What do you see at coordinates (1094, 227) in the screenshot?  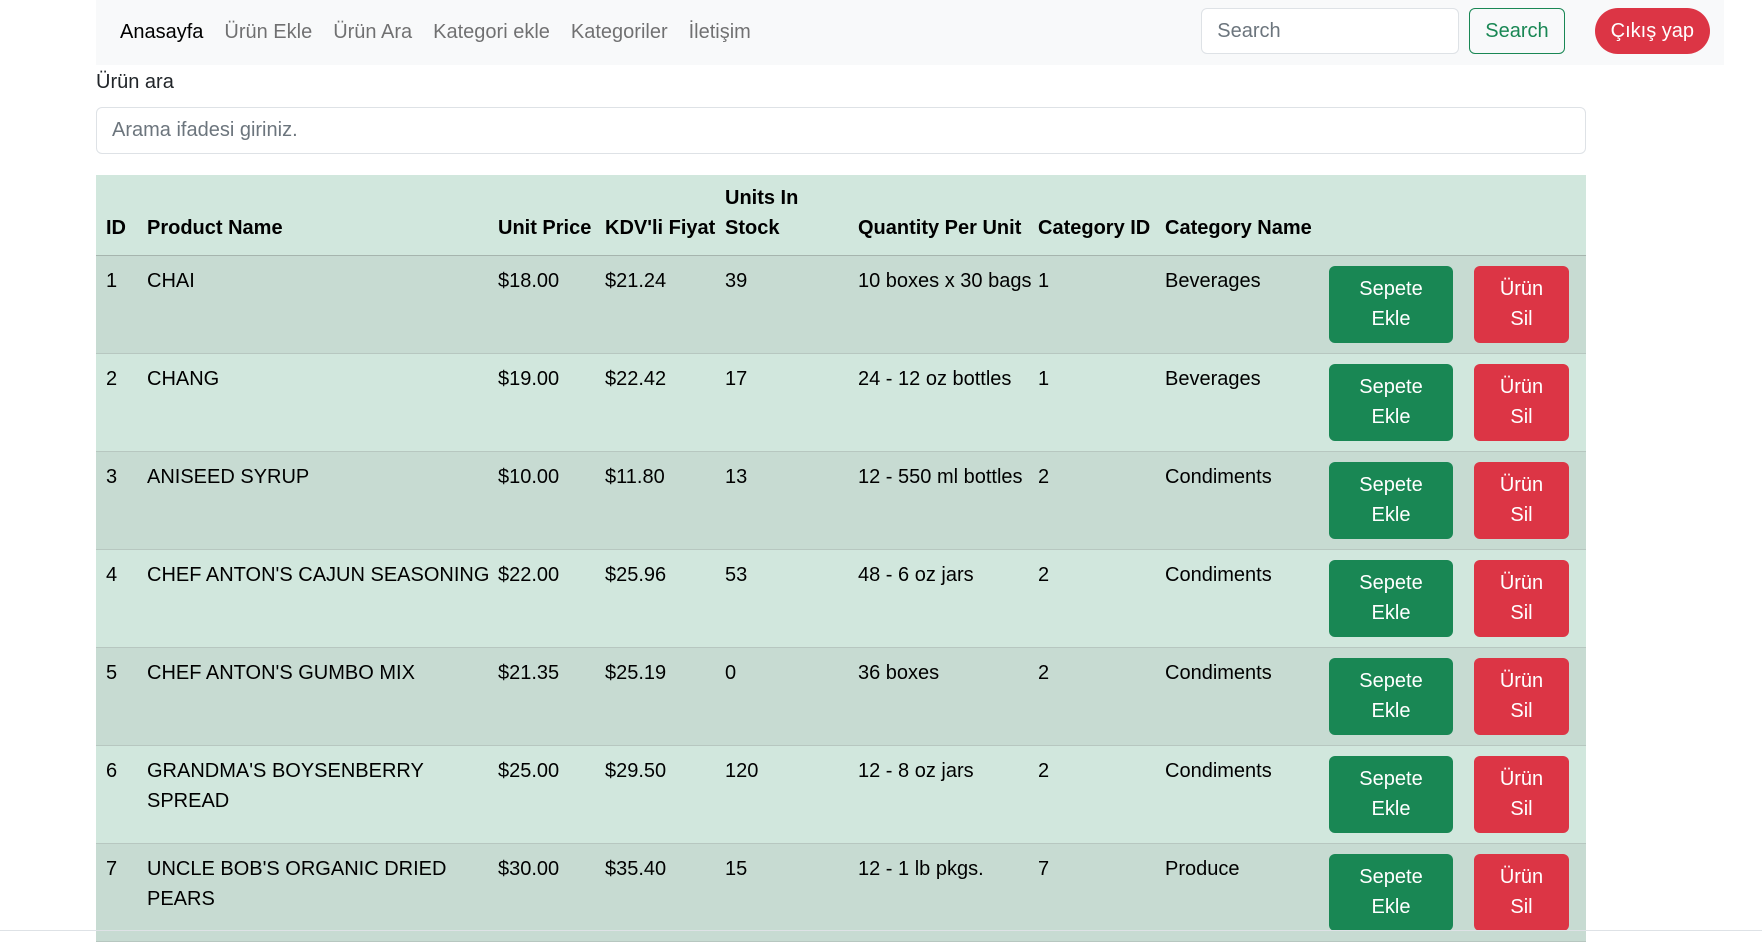 I see `th-category-id: Category ID` at bounding box center [1094, 227].